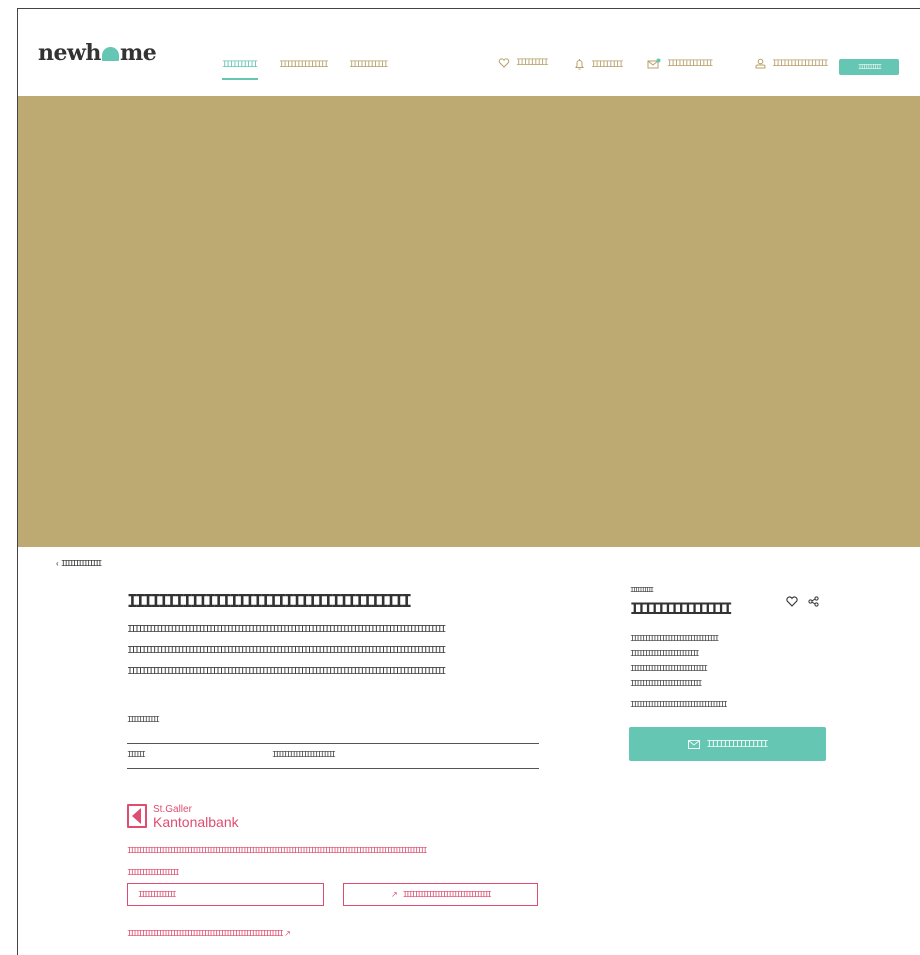 This screenshot has height=955, width=920. I want to click on account-link: IIIIIIIIIIIIIIII, so click(792, 63).